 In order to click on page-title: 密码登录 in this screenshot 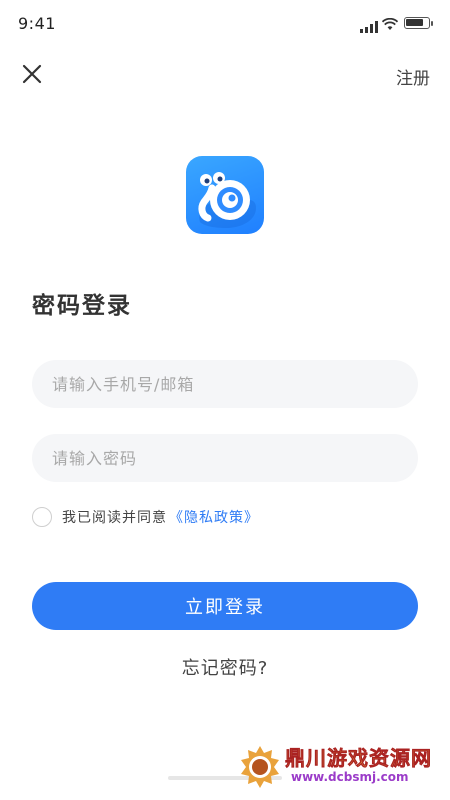, I will do `click(82, 306)`.